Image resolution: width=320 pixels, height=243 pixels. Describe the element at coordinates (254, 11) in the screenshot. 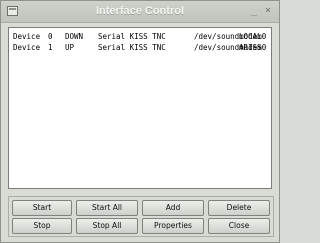

I see `minimize-icon: _` at that location.